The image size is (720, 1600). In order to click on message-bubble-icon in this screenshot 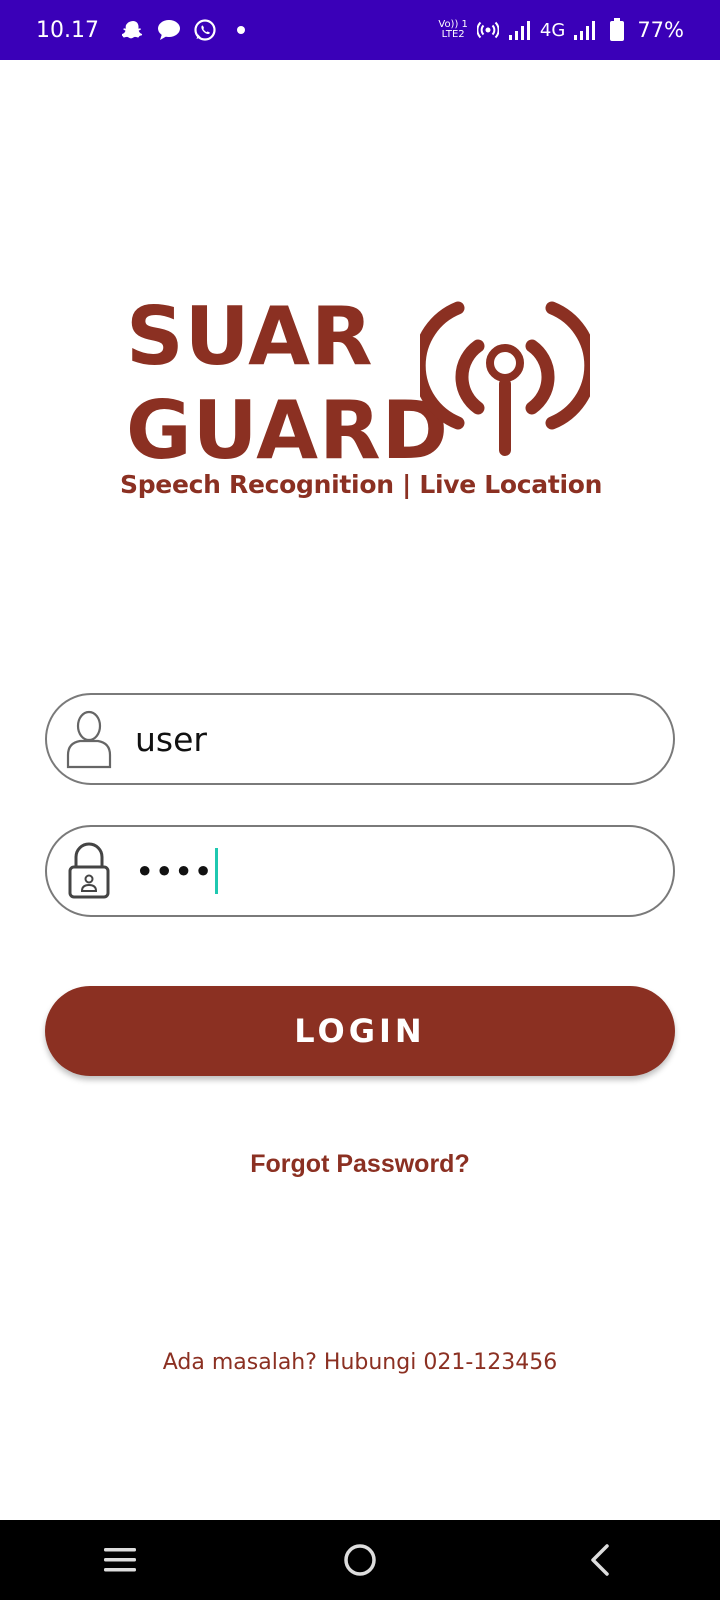, I will do `click(169, 30)`.